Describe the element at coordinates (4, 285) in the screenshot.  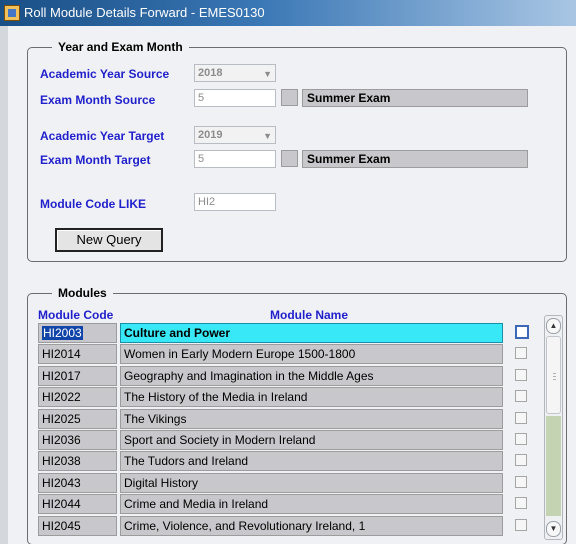
I see `left-edge` at that location.